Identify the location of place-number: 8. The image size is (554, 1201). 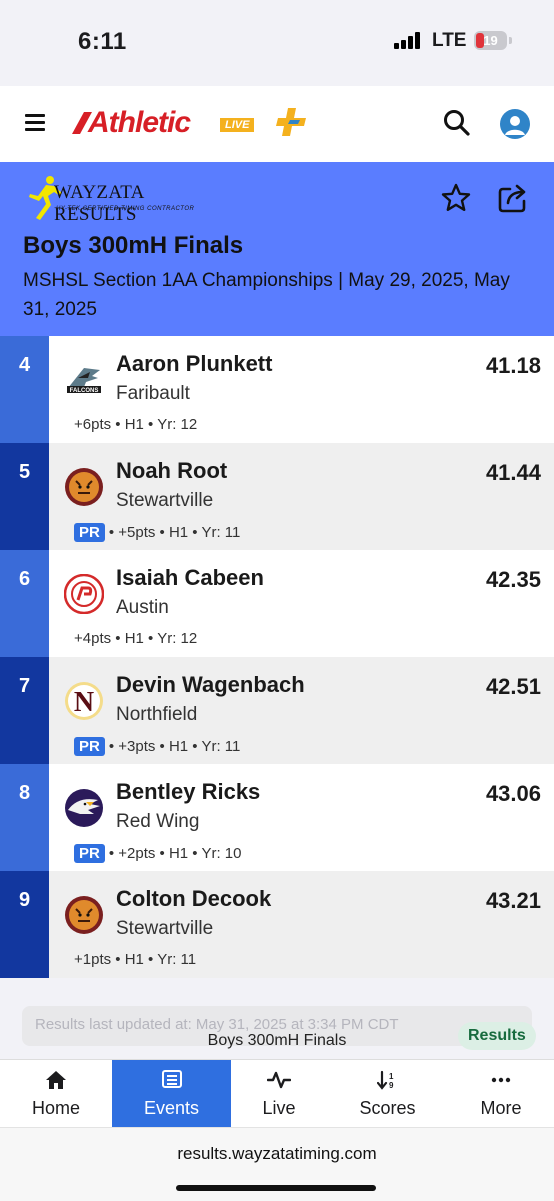
(24, 793).